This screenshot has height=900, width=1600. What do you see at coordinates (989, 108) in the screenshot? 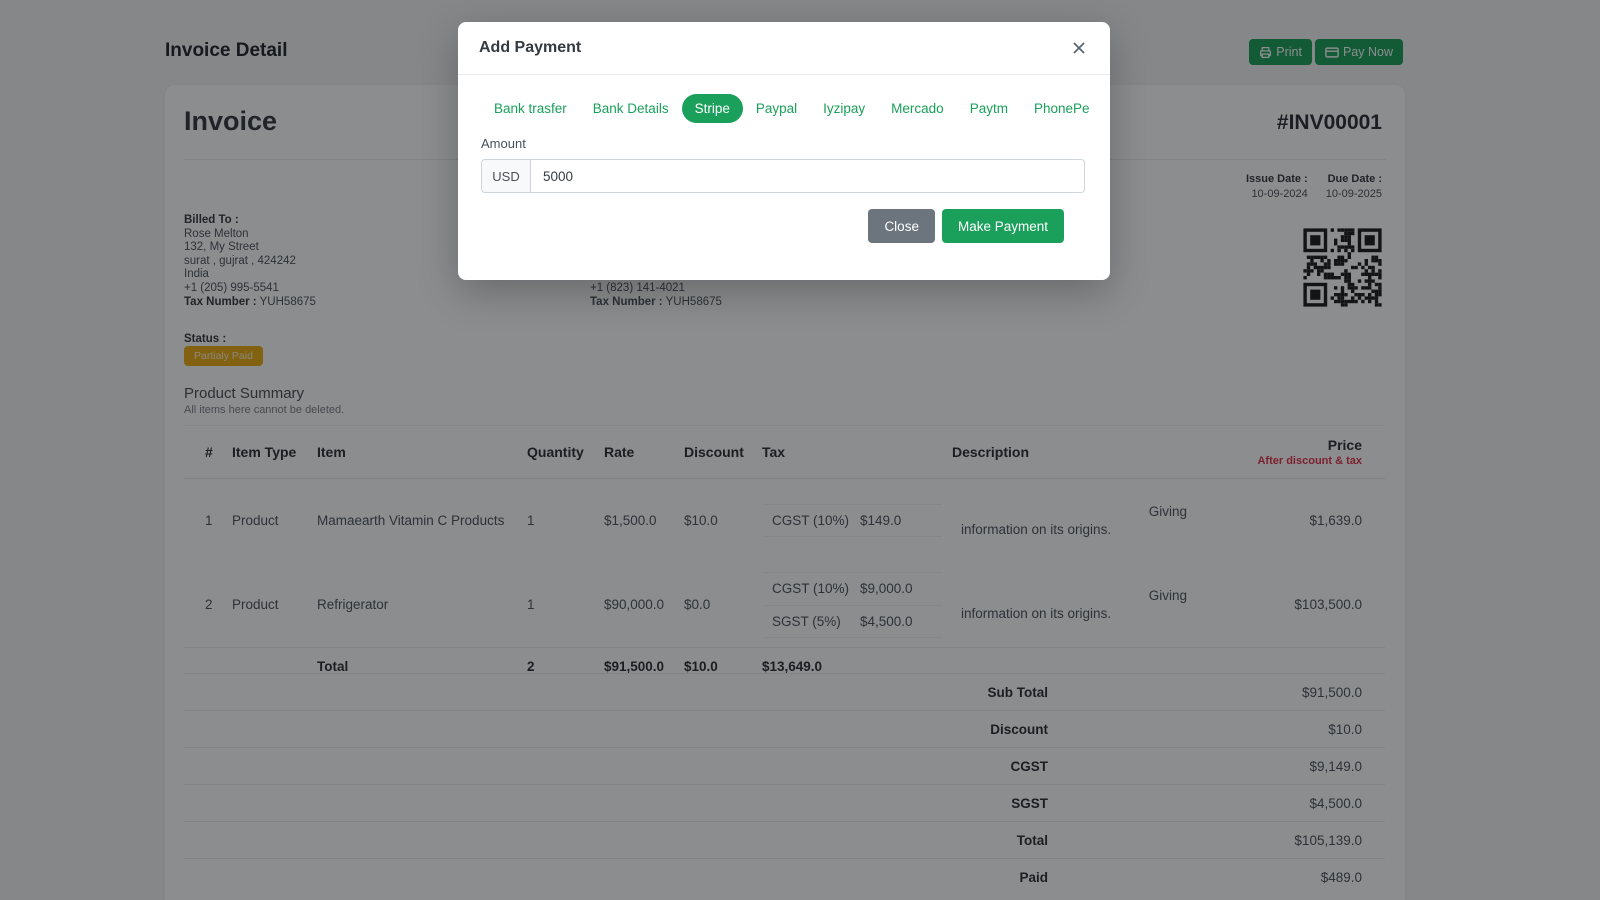
I see `tab-paytm: Paytm` at bounding box center [989, 108].